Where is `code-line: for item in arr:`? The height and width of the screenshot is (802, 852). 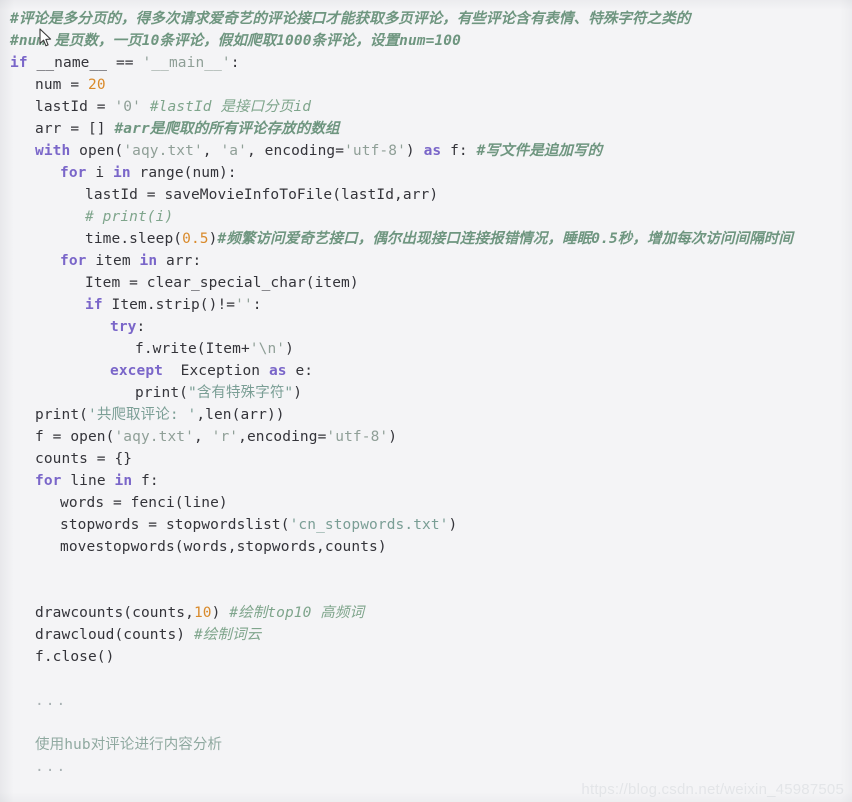 code-line: for item in arr: is located at coordinates (426, 261).